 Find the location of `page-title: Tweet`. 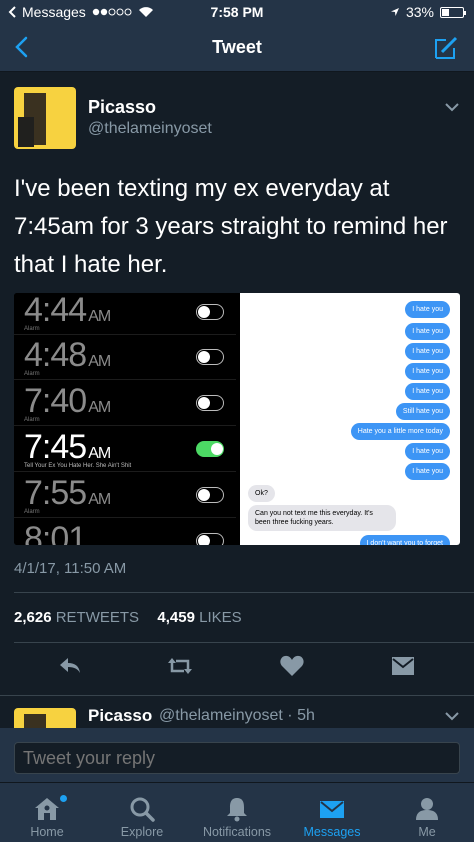

page-title: Tweet is located at coordinates (237, 47).